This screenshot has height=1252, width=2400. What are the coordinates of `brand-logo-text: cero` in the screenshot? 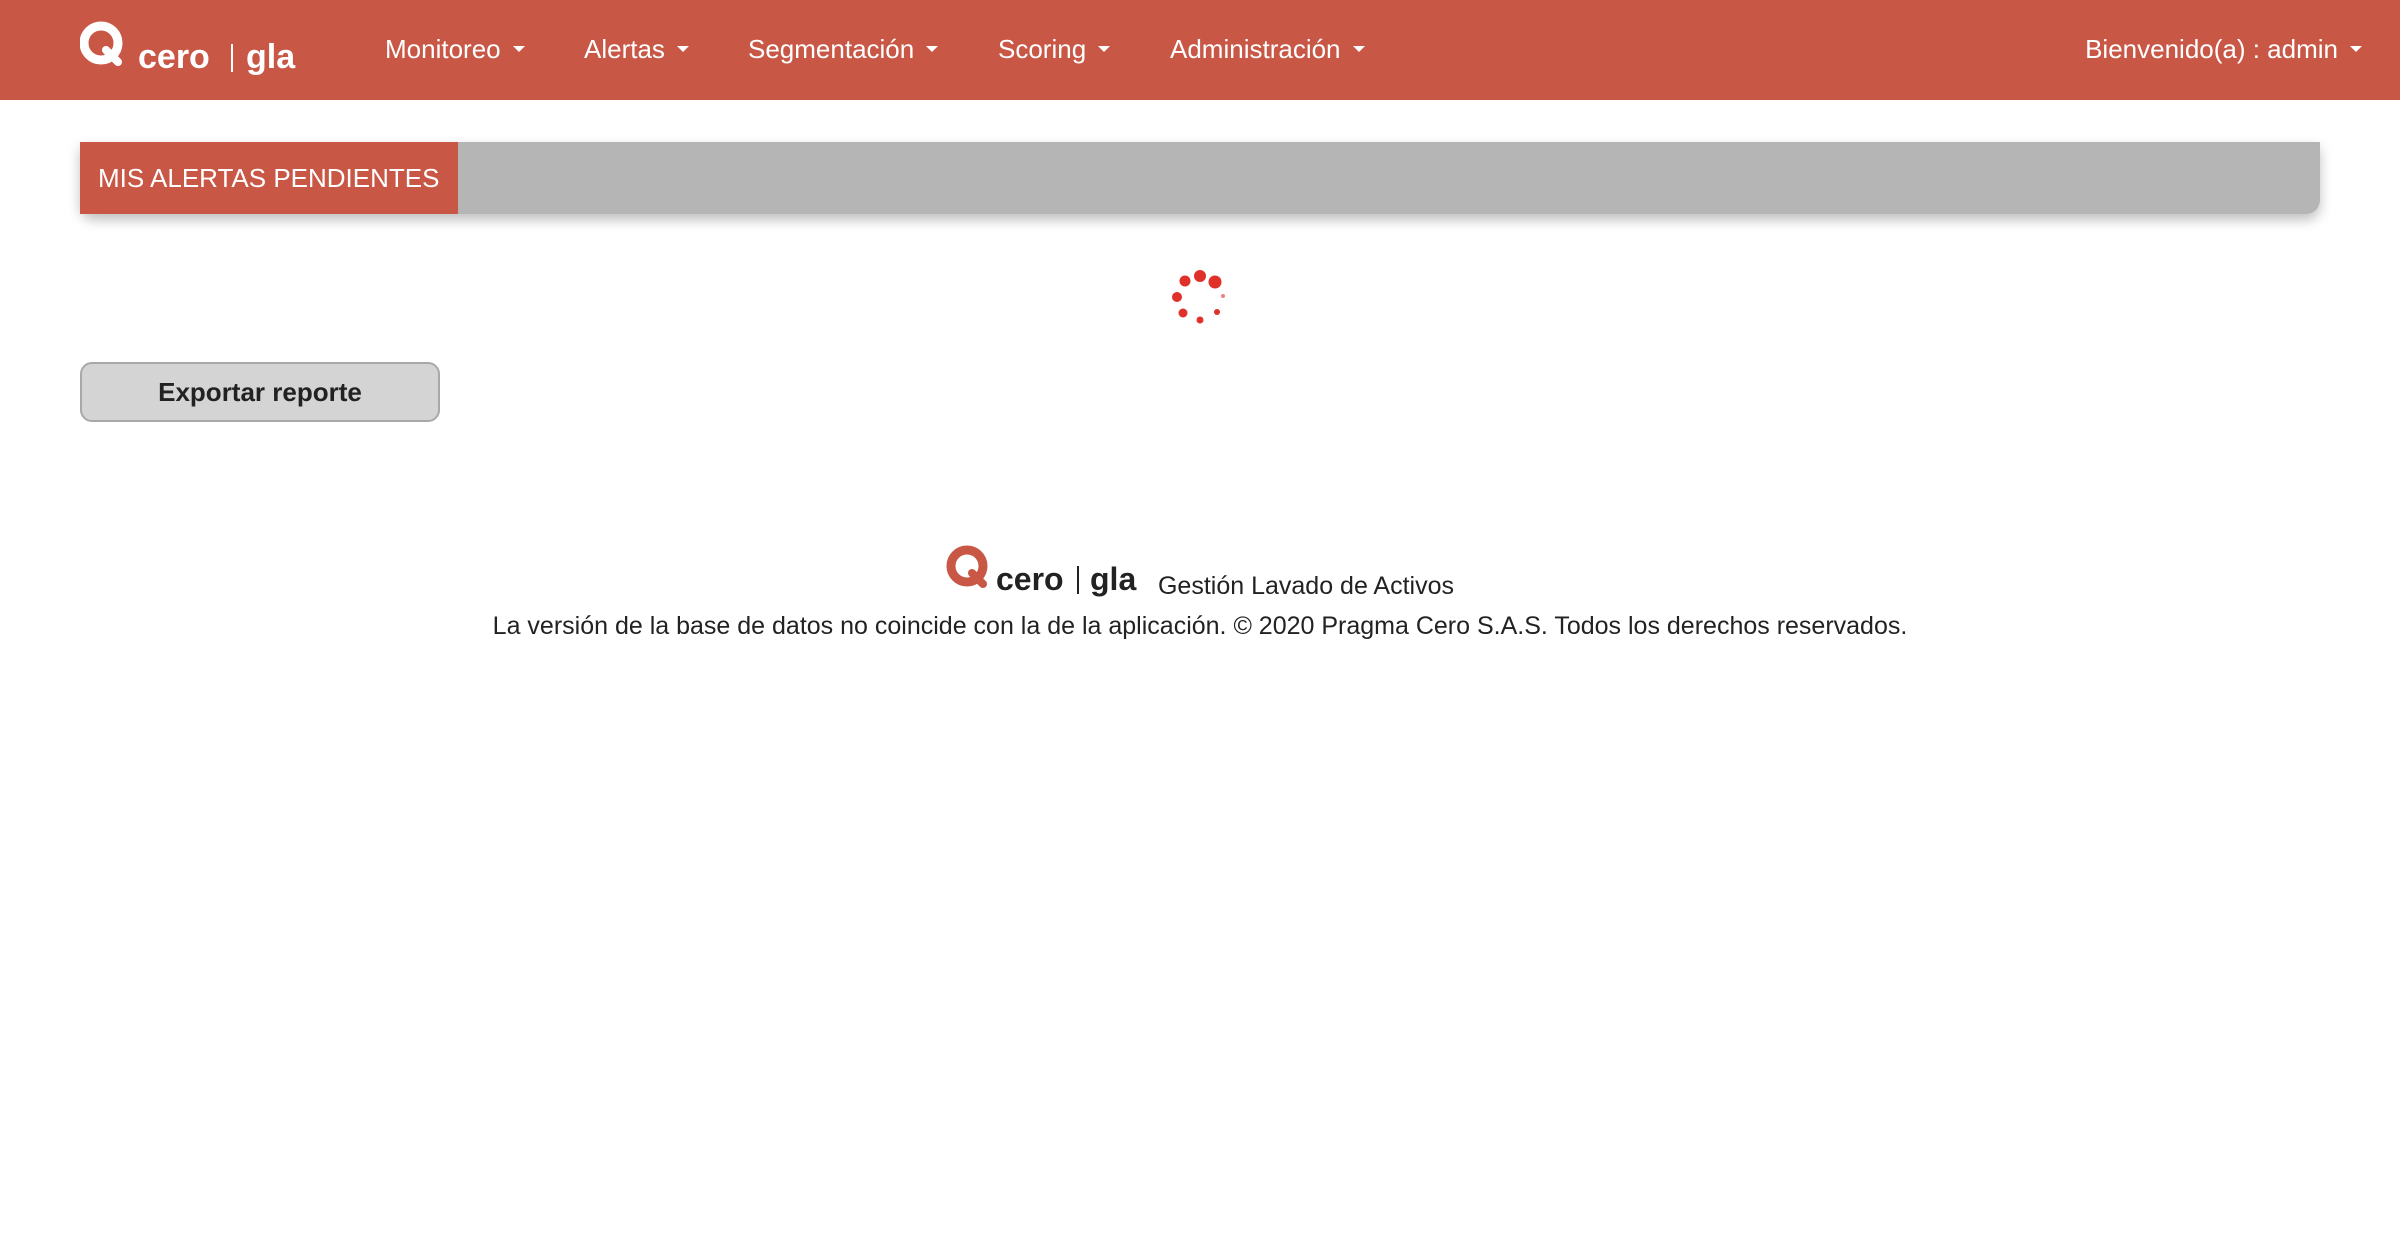 It's located at (174, 57).